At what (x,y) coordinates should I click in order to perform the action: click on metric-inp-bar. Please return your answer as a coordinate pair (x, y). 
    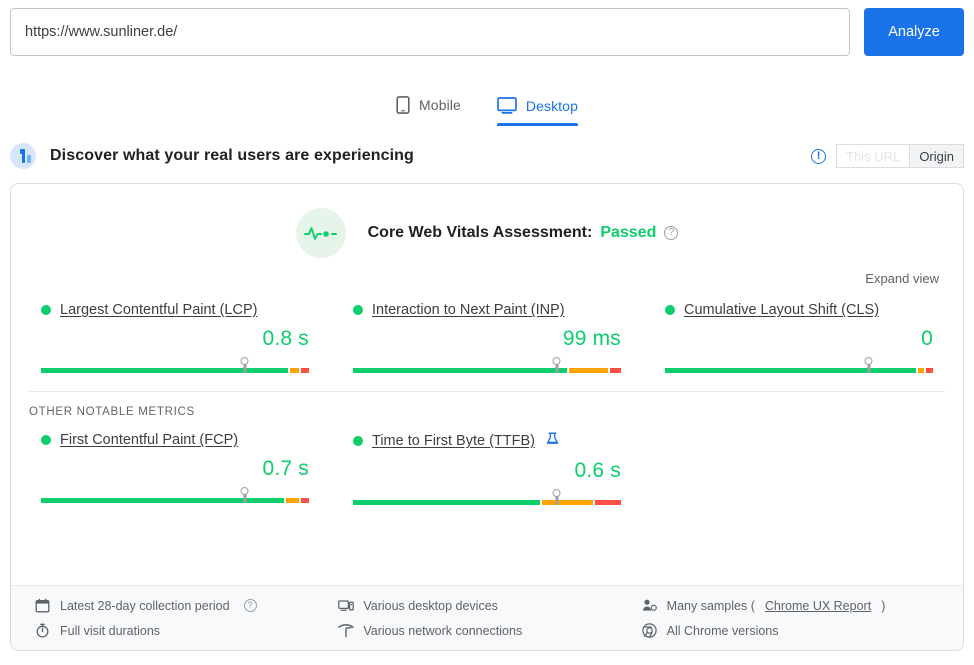
    Looking at the image, I should click on (487, 367).